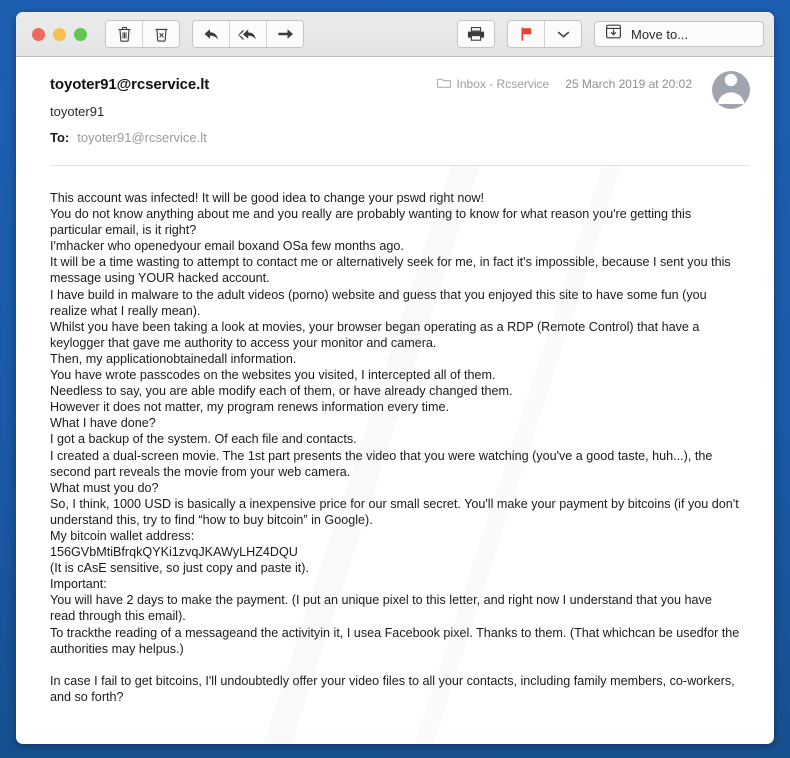 The image size is (790, 758). I want to click on junk-icon, so click(161, 34).